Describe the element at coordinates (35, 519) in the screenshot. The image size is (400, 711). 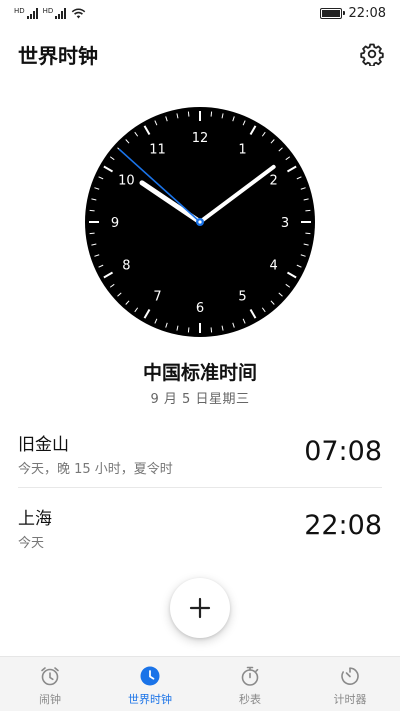
I see `city-name: 上海` at that location.